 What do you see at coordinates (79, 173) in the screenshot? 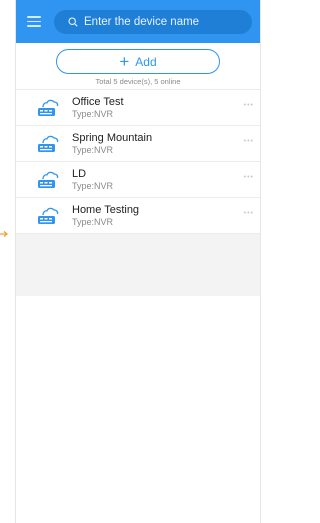
I see `device-name: LD` at bounding box center [79, 173].